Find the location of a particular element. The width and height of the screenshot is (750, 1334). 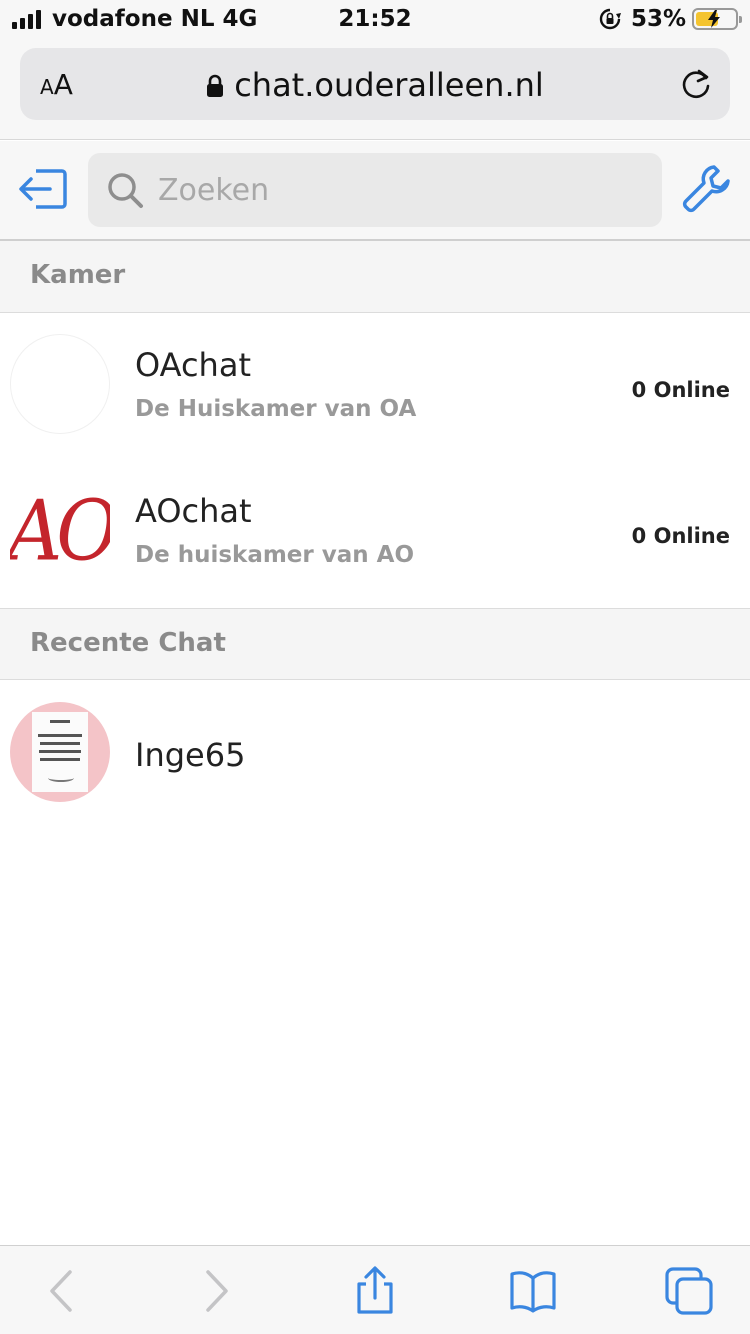

search-icon is located at coordinates (125, 190).